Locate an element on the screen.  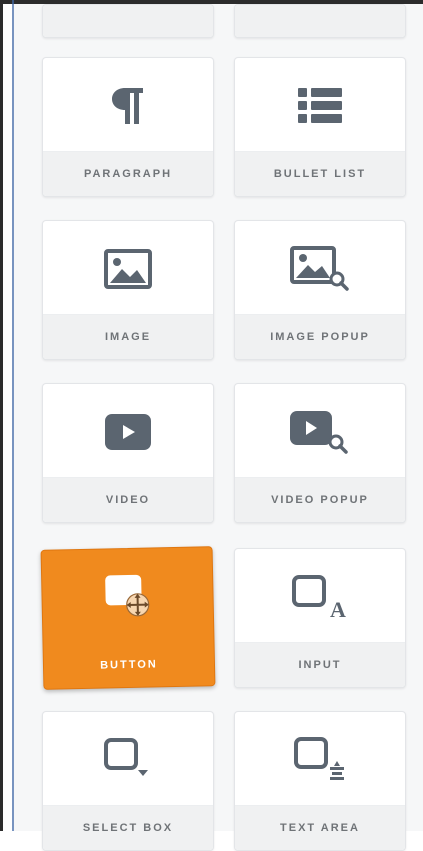
svg-text: A is located at coordinates (338, 608).